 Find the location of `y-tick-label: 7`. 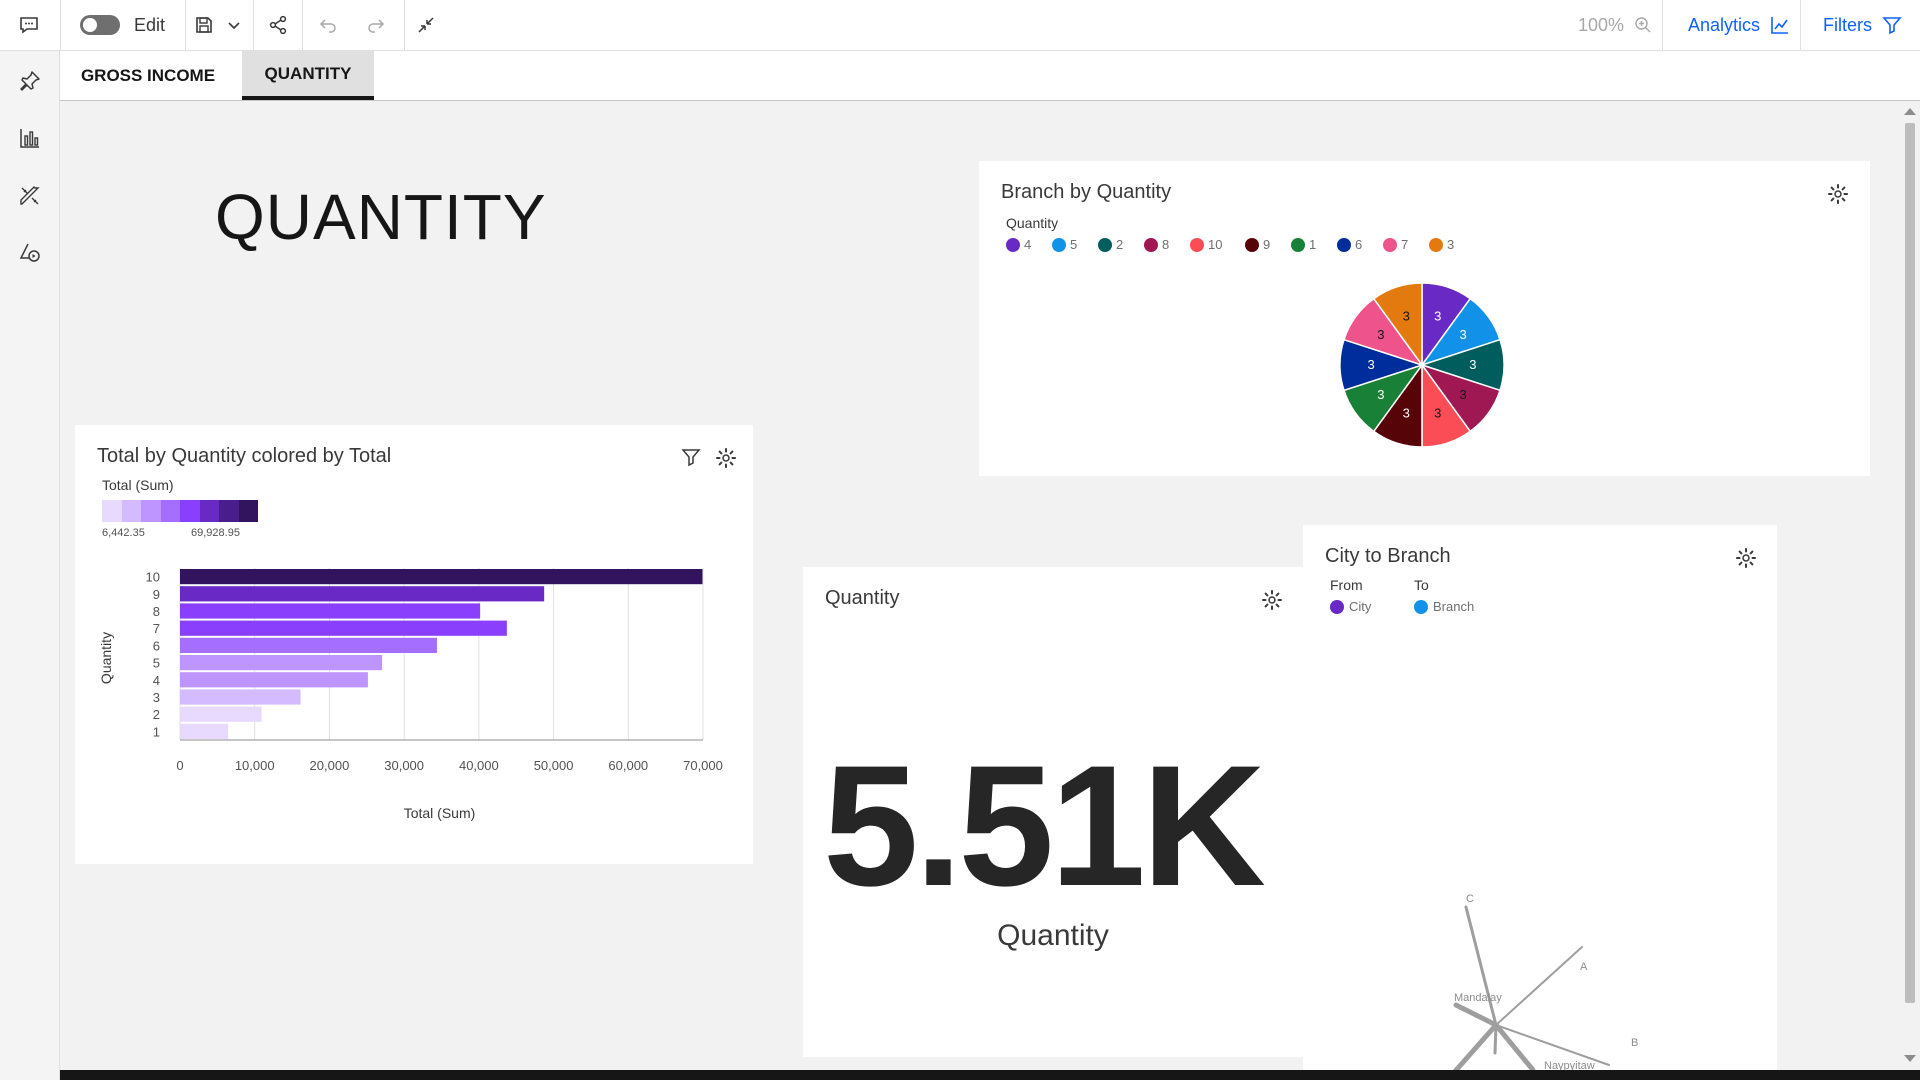

y-tick-label: 7 is located at coordinates (156, 628).